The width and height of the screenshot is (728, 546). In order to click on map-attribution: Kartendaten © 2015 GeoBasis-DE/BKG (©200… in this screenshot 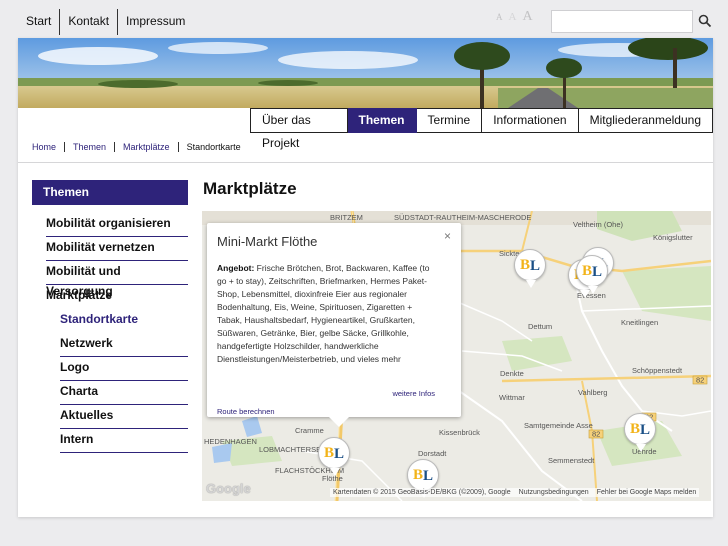, I will do `click(515, 492)`.